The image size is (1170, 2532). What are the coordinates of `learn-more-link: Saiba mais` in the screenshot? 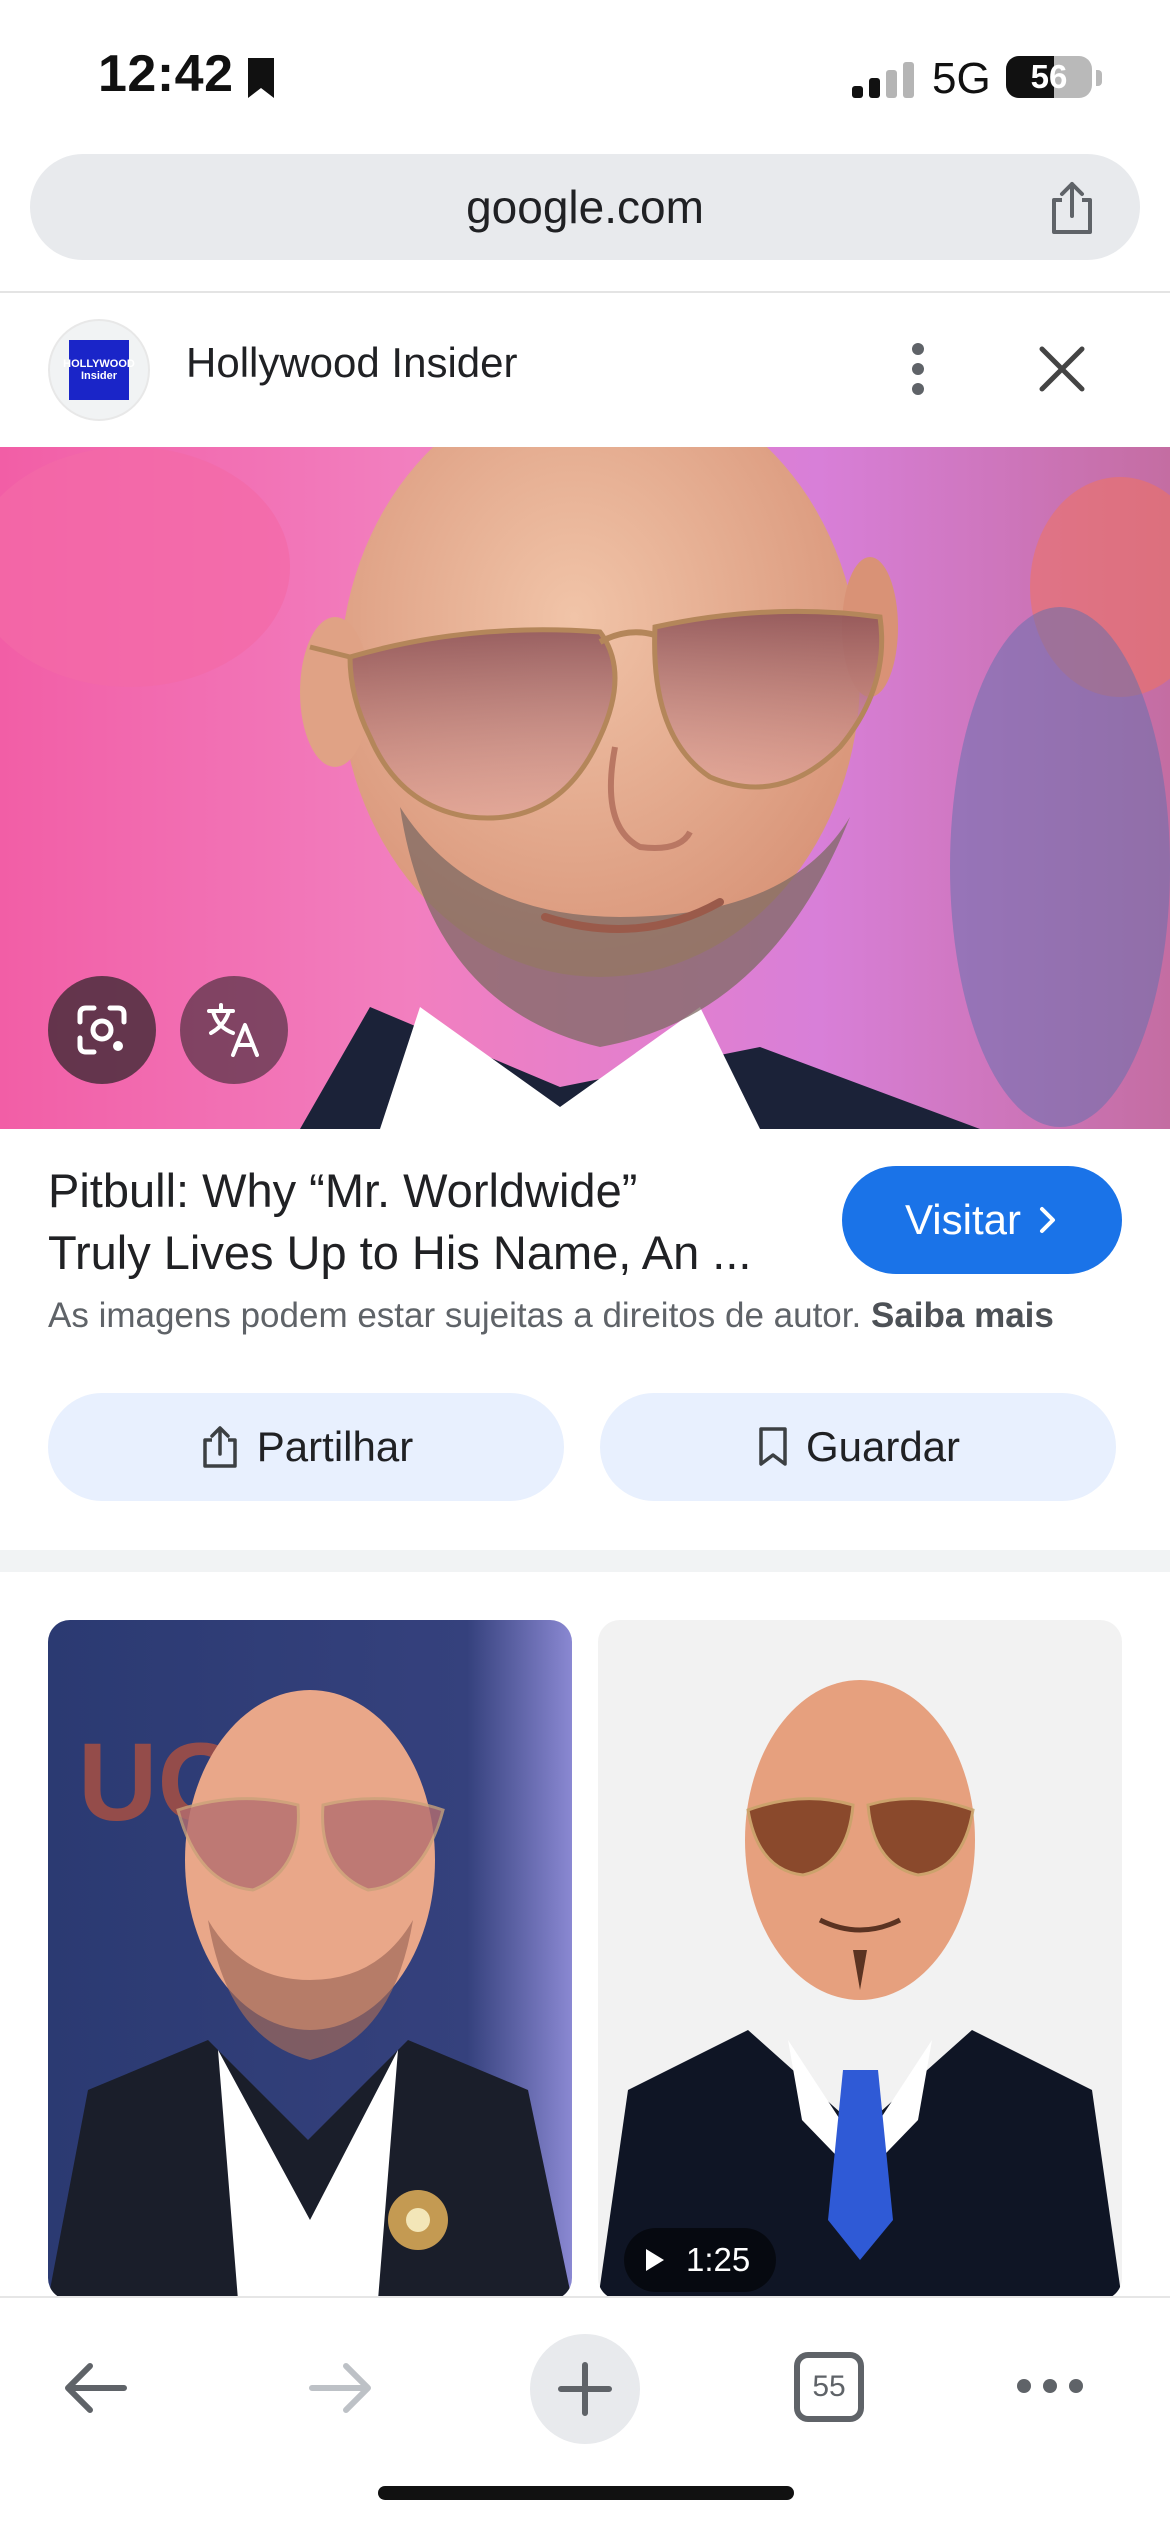 It's located at (962, 1315).